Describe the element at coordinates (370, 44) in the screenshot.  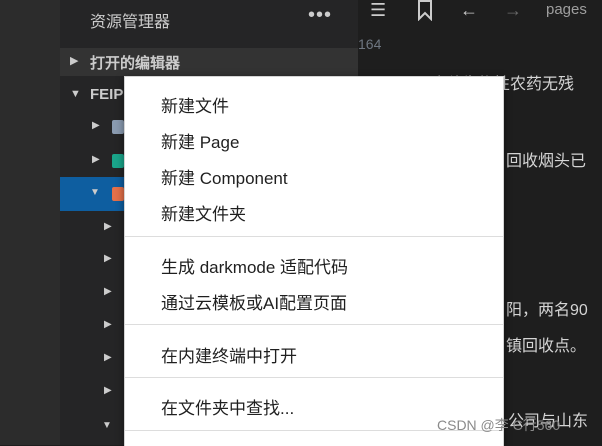
I see `line-number: 164` at that location.